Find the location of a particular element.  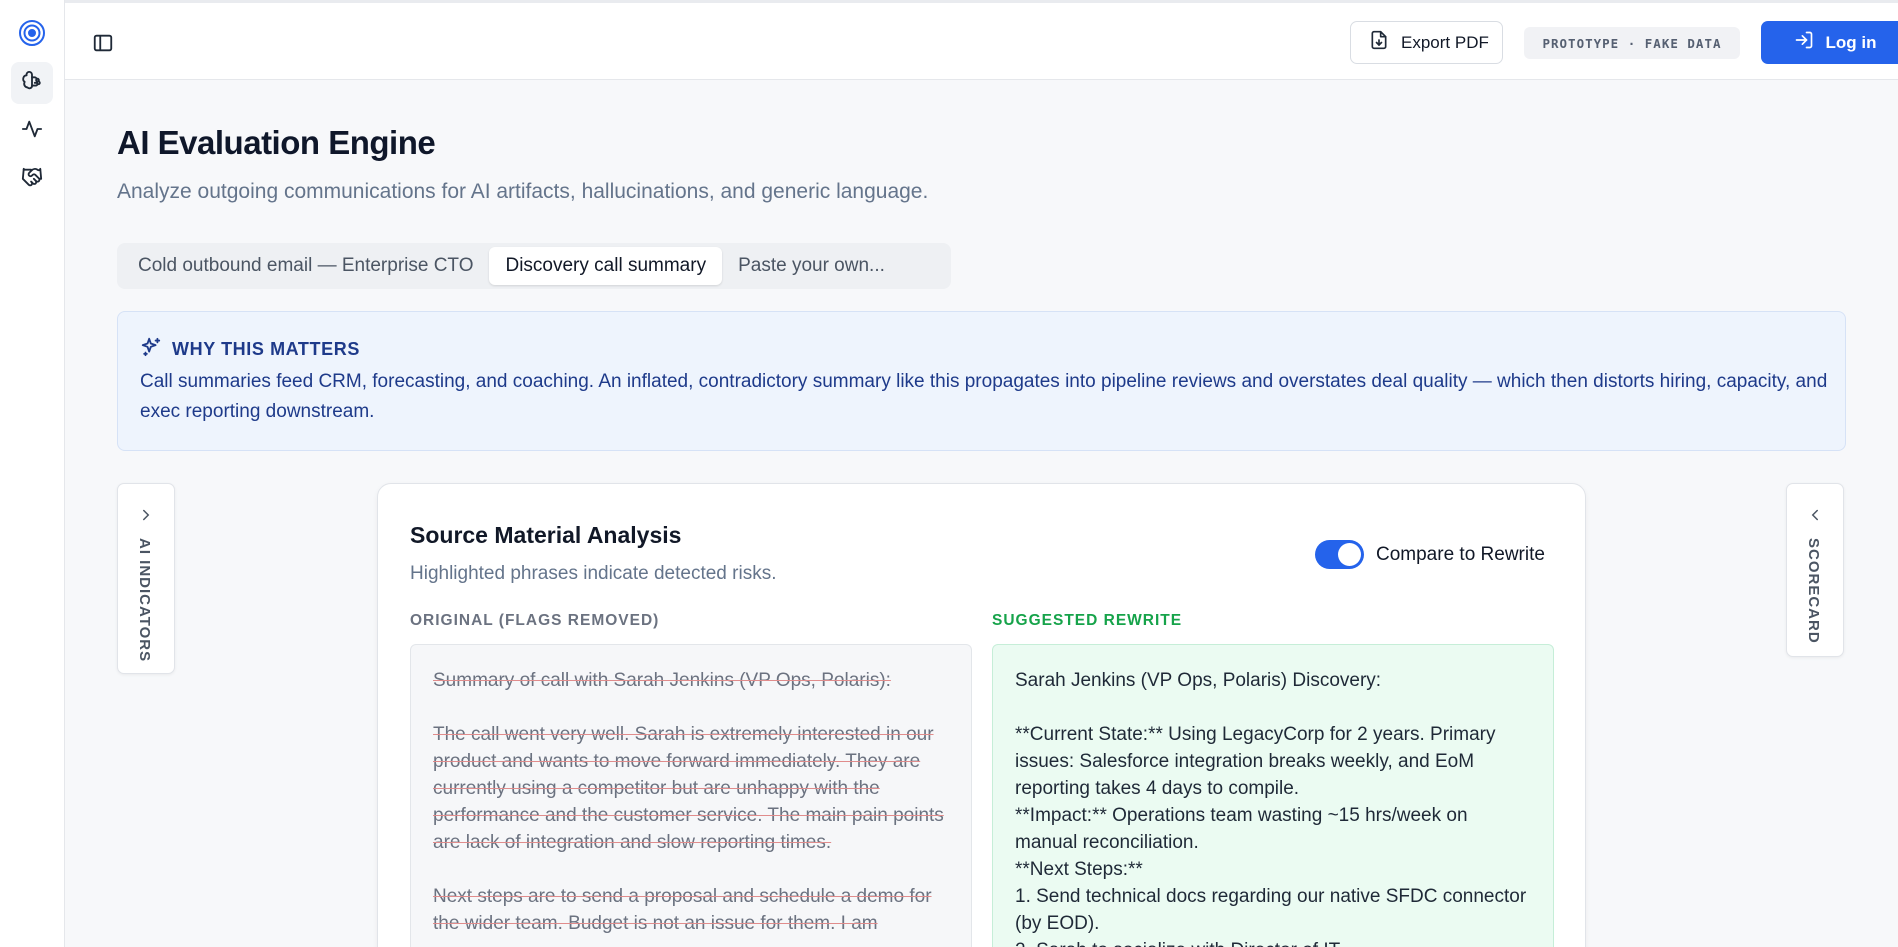

rail-item-activity is located at coordinates (32, 131).